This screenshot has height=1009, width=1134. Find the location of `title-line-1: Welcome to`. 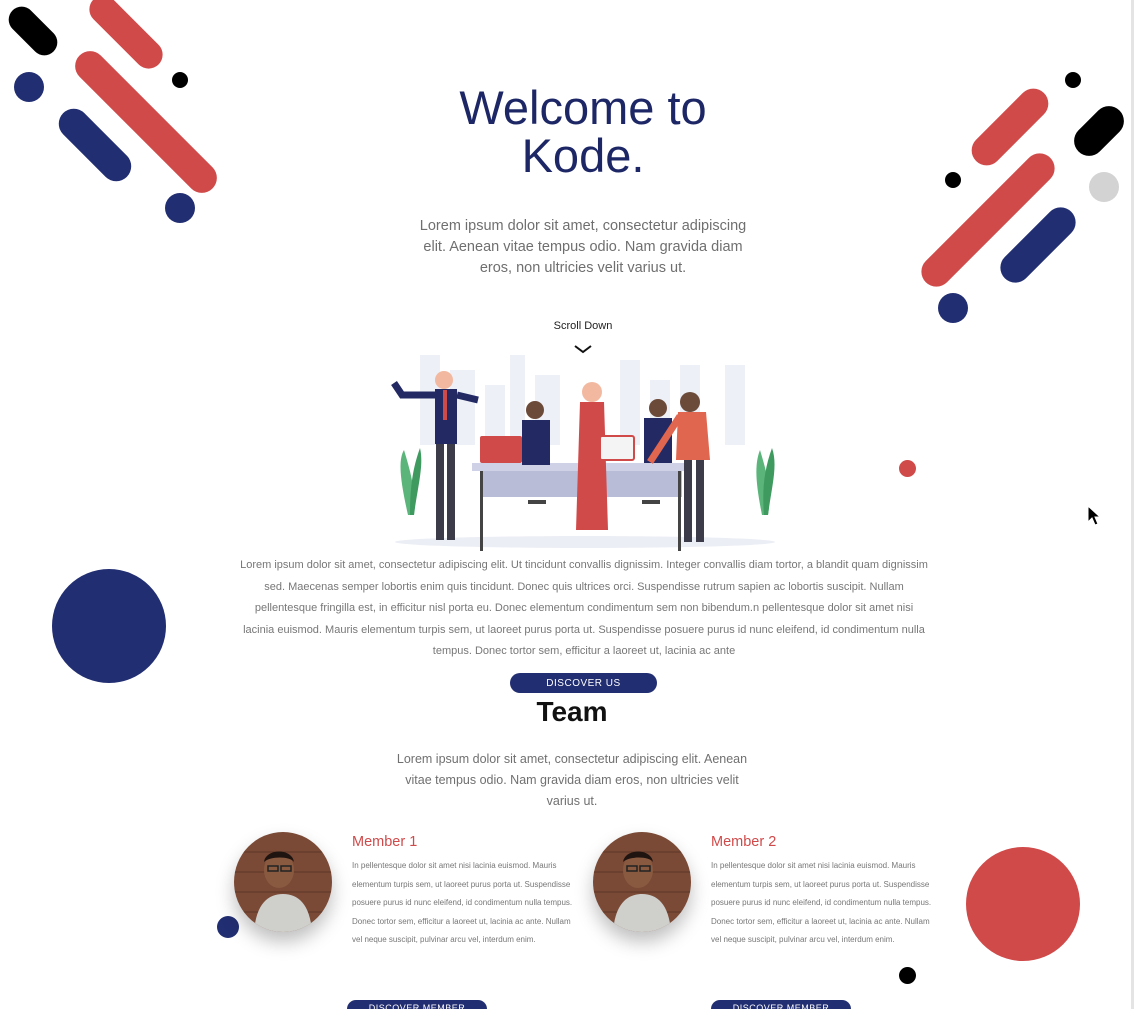

title-line-1: Welcome to is located at coordinates (583, 107).